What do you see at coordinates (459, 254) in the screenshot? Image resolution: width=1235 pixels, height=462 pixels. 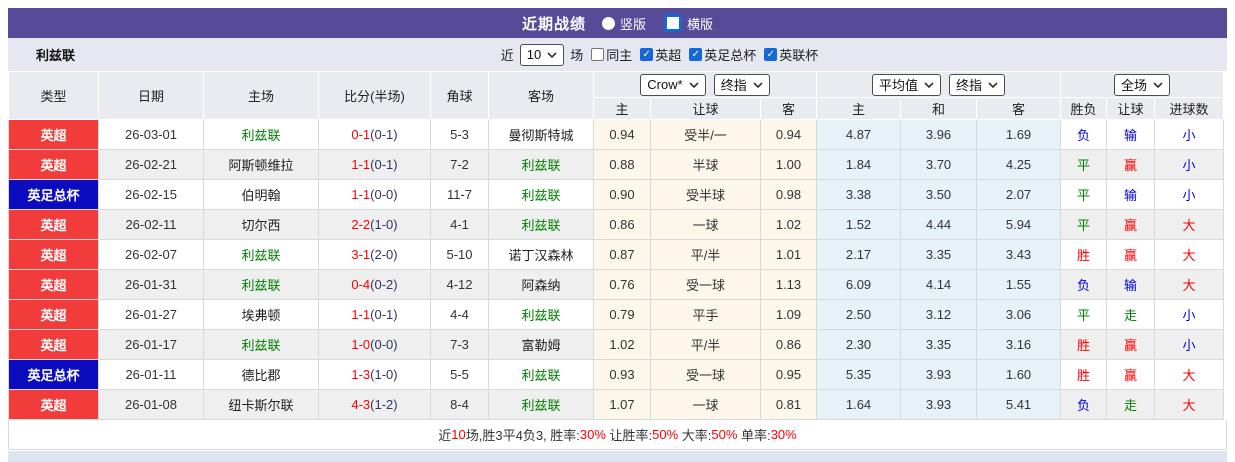 I see `cell-text: 5-10` at bounding box center [459, 254].